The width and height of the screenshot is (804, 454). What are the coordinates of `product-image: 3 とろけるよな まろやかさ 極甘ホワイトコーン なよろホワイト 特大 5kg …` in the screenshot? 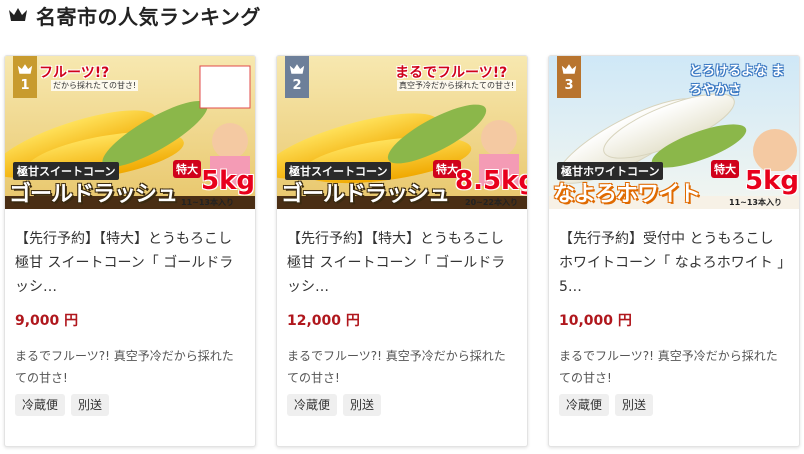 It's located at (674, 132).